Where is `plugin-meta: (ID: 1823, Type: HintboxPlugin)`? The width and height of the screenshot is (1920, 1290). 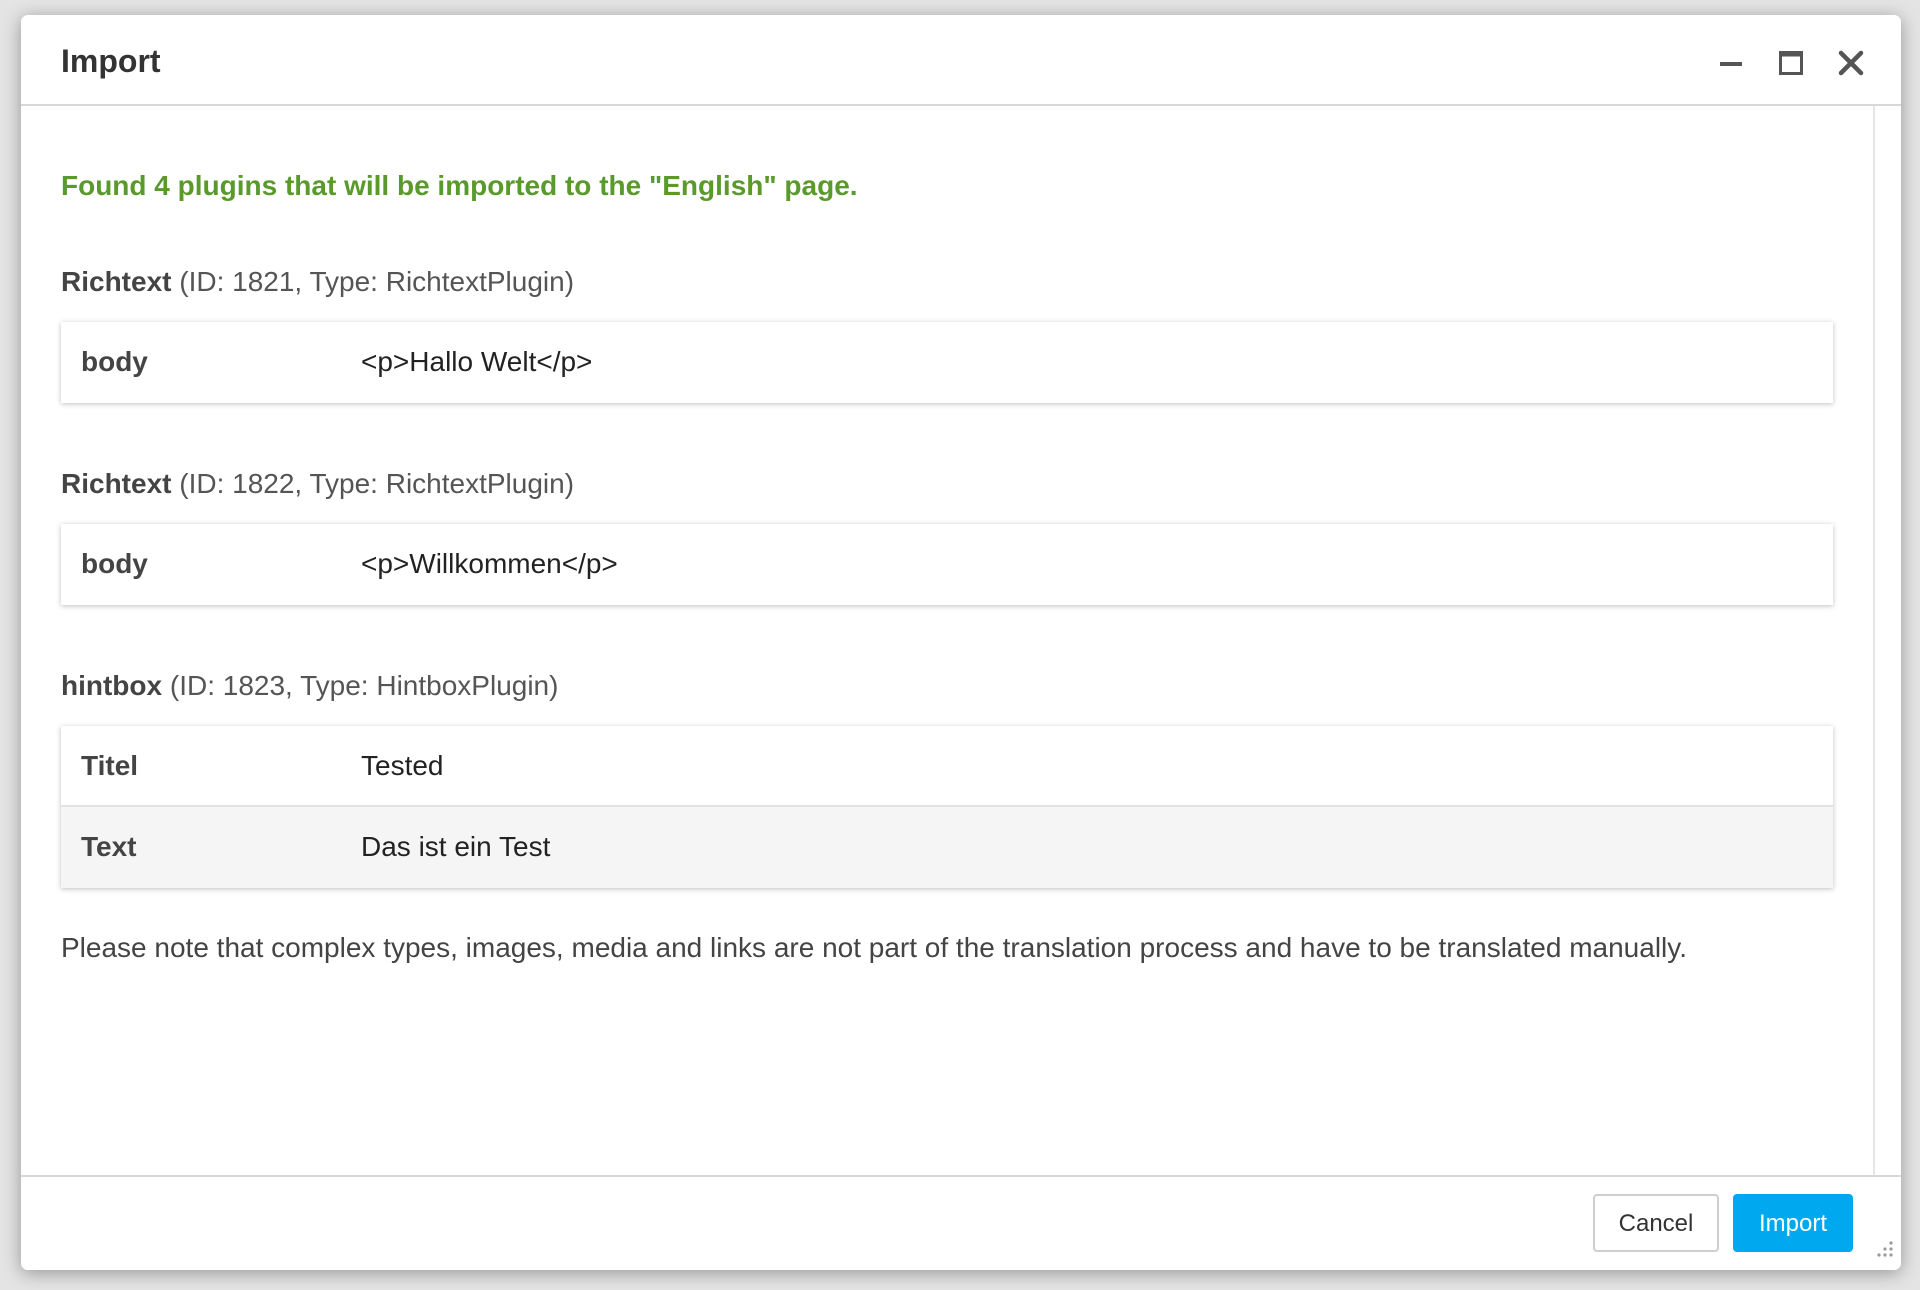
plugin-meta: (ID: 1823, Type: HintboxPlugin) is located at coordinates (364, 685).